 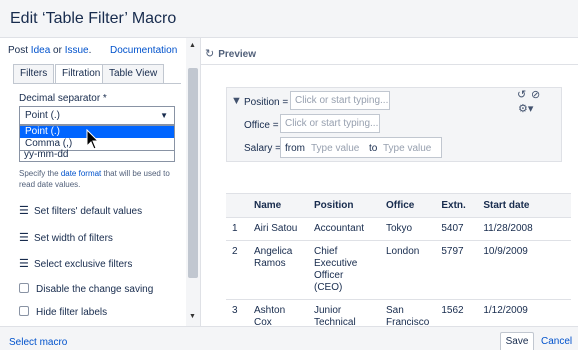 What do you see at coordinates (81, 173) in the screenshot?
I see `date-format-link: date format` at bounding box center [81, 173].